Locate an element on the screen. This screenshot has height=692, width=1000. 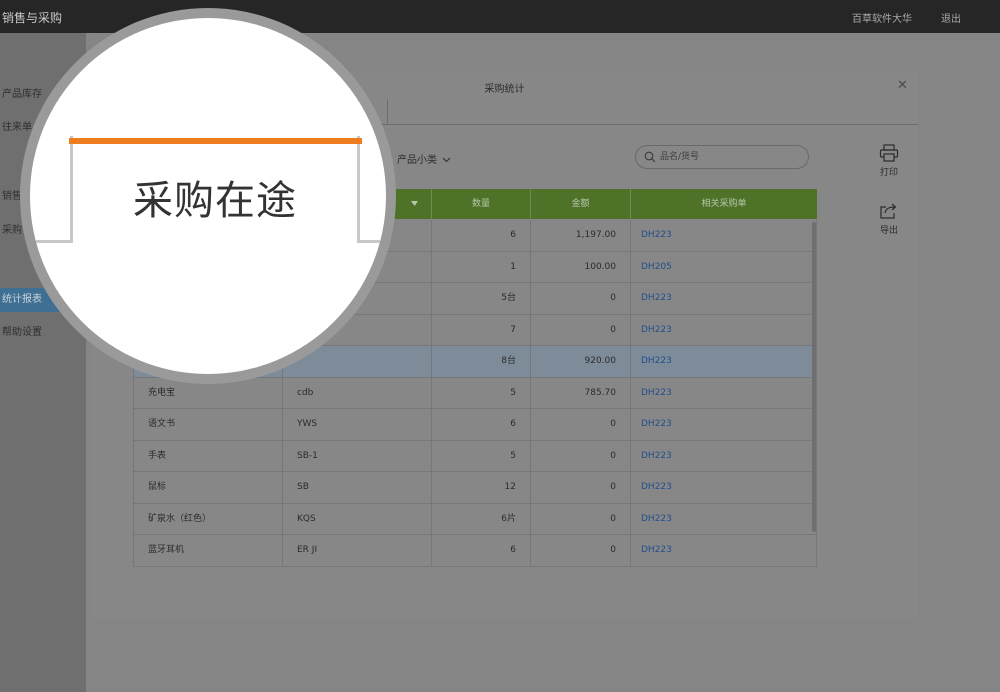
app-title: 销售与采购 is located at coordinates (32, 18).